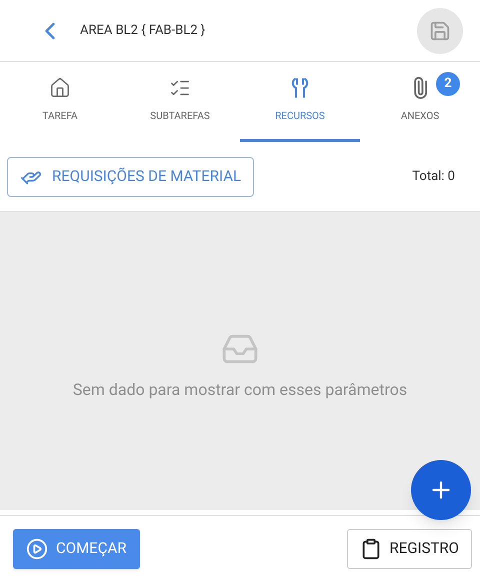 This screenshot has height=581, width=480. Describe the element at coordinates (60, 102) in the screenshot. I see `tab: TAREFA` at that location.